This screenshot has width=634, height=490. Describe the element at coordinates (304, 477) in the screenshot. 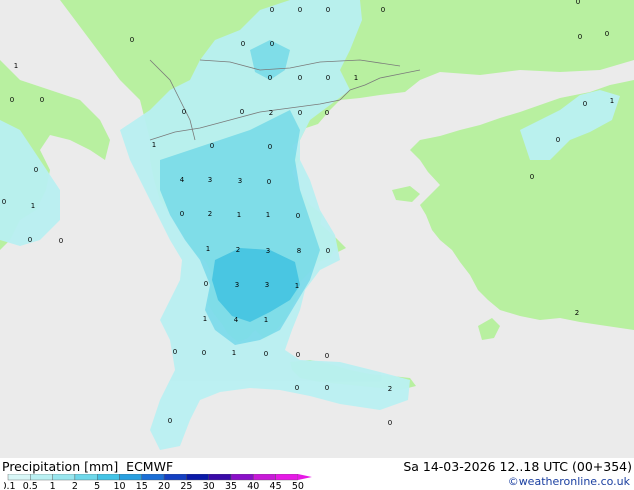

I see `scale-arrow` at that location.